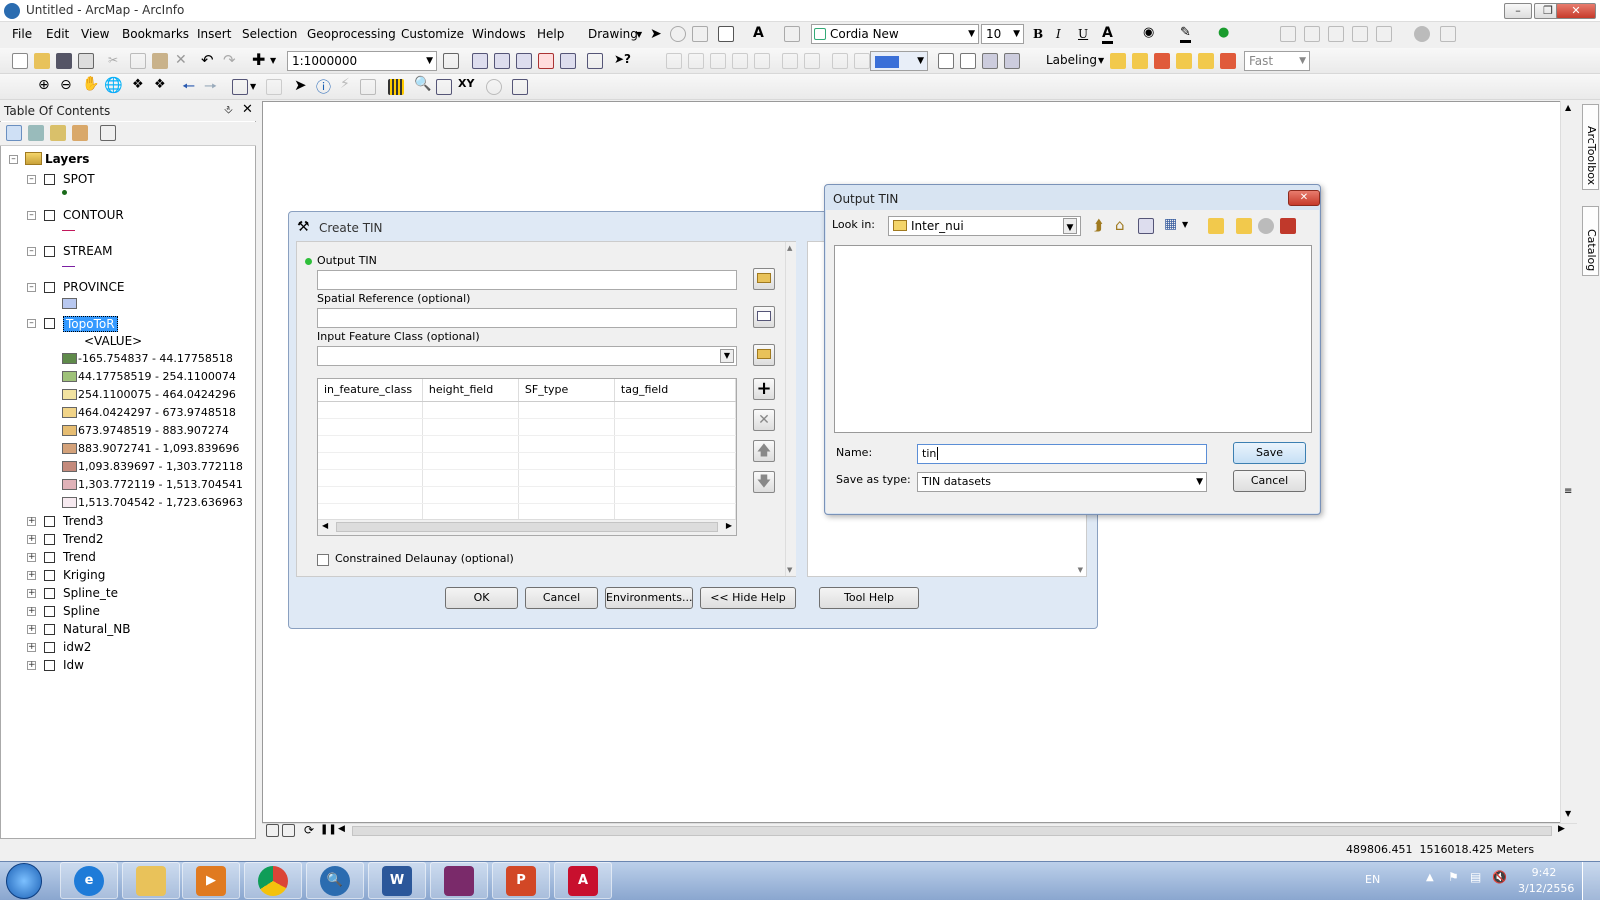  What do you see at coordinates (345, 84) in the screenshot?
I see `hyperlink-icon: ⚡` at bounding box center [345, 84].